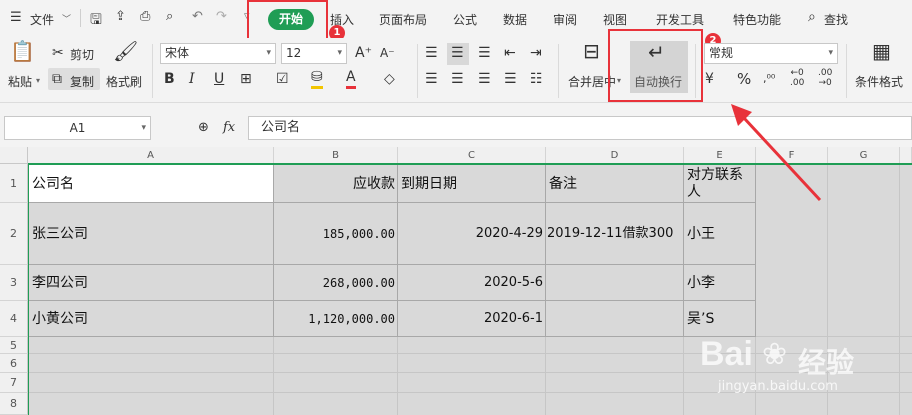 Image resolution: width=912 pixels, height=415 pixels. What do you see at coordinates (778, 386) in the screenshot?
I see `watermark-url: jingyan.baidu.com` at bounding box center [778, 386].